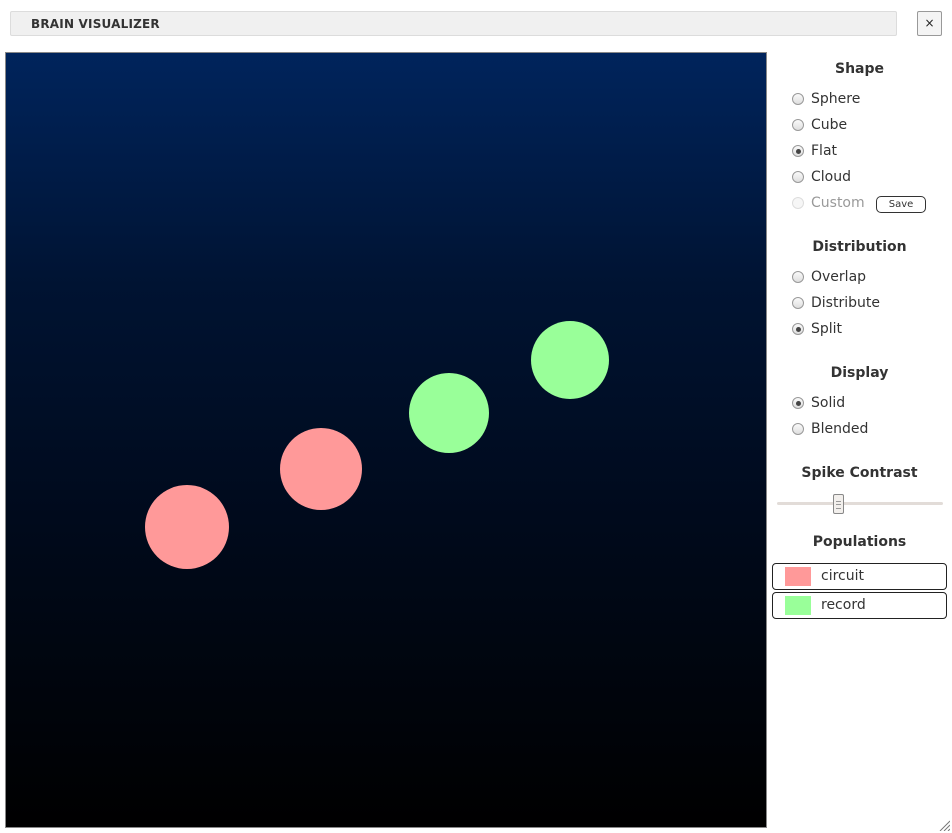  Describe the element at coordinates (839, 277) in the screenshot. I see `radio-label: Overlap` at that location.